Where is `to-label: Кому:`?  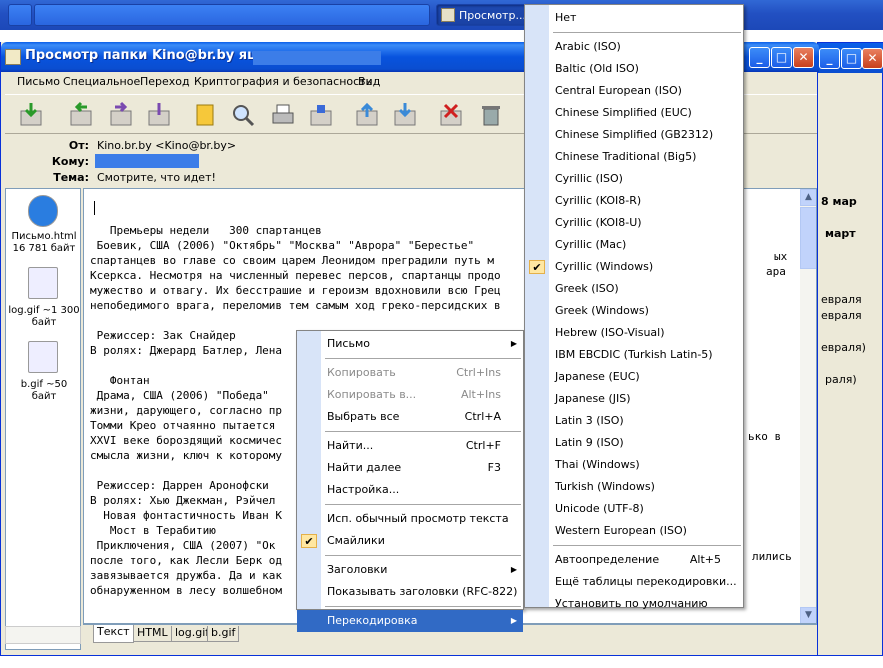 to-label: Кому: is located at coordinates (70, 161).